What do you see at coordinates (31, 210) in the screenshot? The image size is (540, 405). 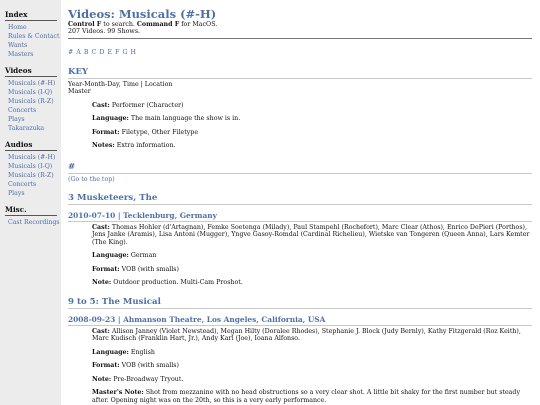 I see `sidebar-heading: Misc.` at bounding box center [31, 210].